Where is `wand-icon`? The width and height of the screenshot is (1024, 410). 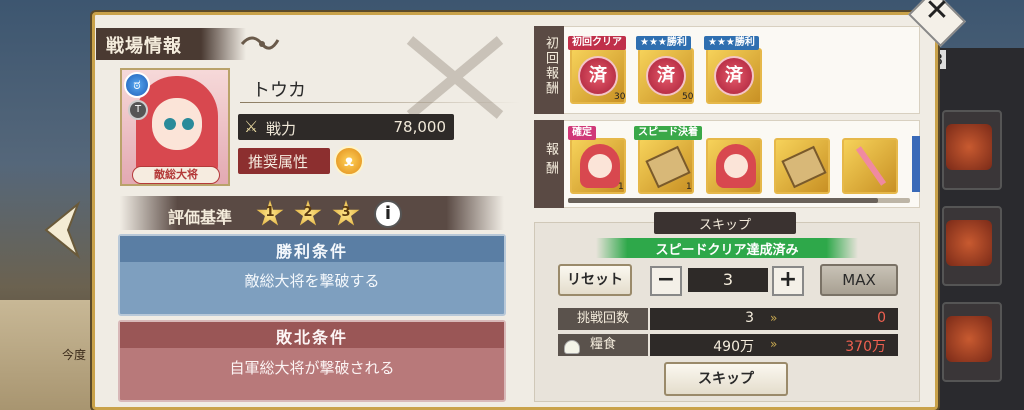
wand-icon is located at coordinates (871, 166).